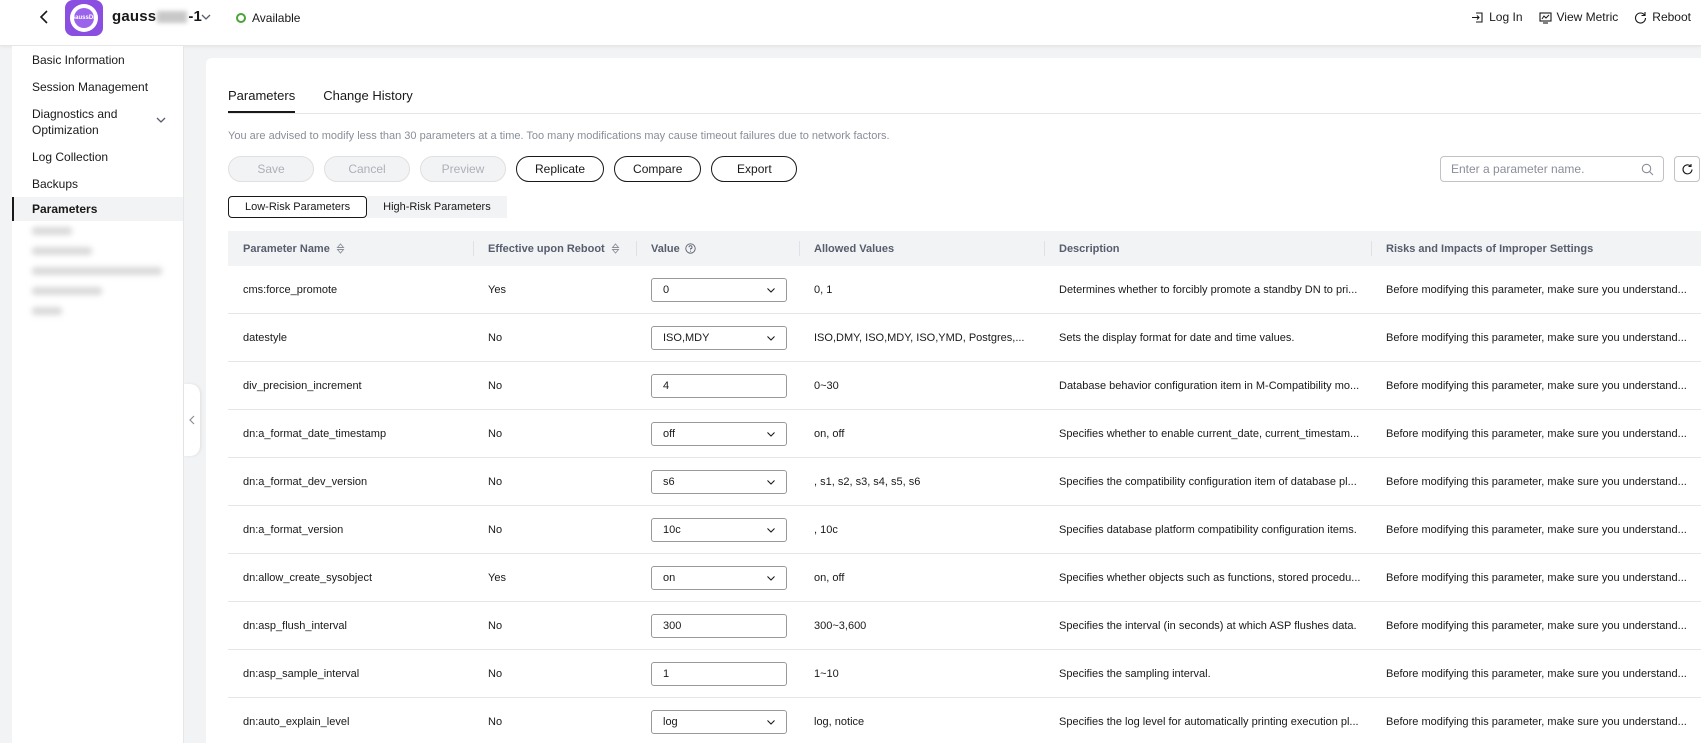 This screenshot has height=743, width=1701. I want to click on cell-value: s6, so click(717, 481).